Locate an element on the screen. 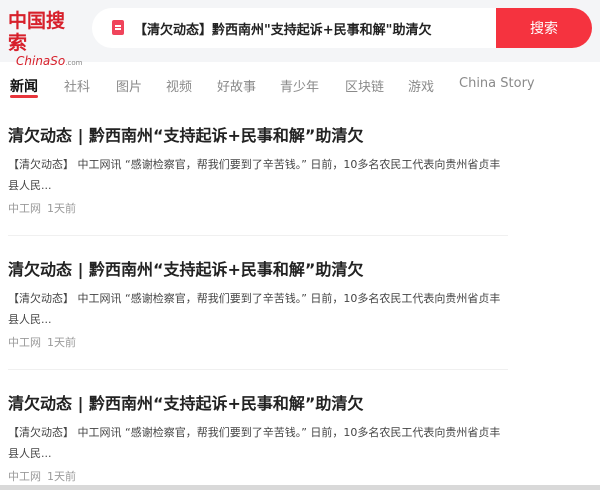  search-button: 搜索 is located at coordinates (544, 28).